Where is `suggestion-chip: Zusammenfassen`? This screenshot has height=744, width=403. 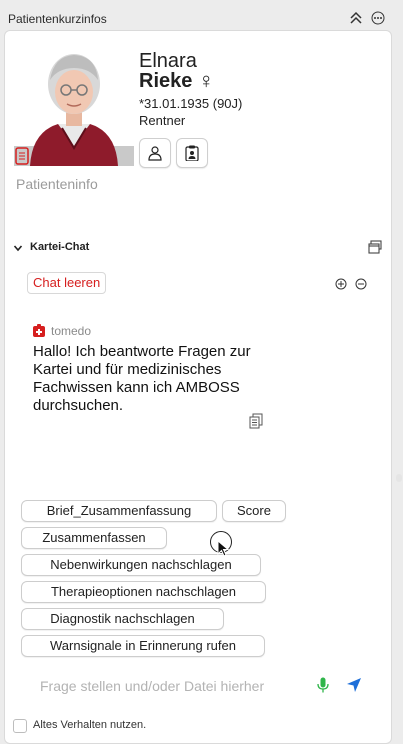 suggestion-chip: Zusammenfassen is located at coordinates (94, 538).